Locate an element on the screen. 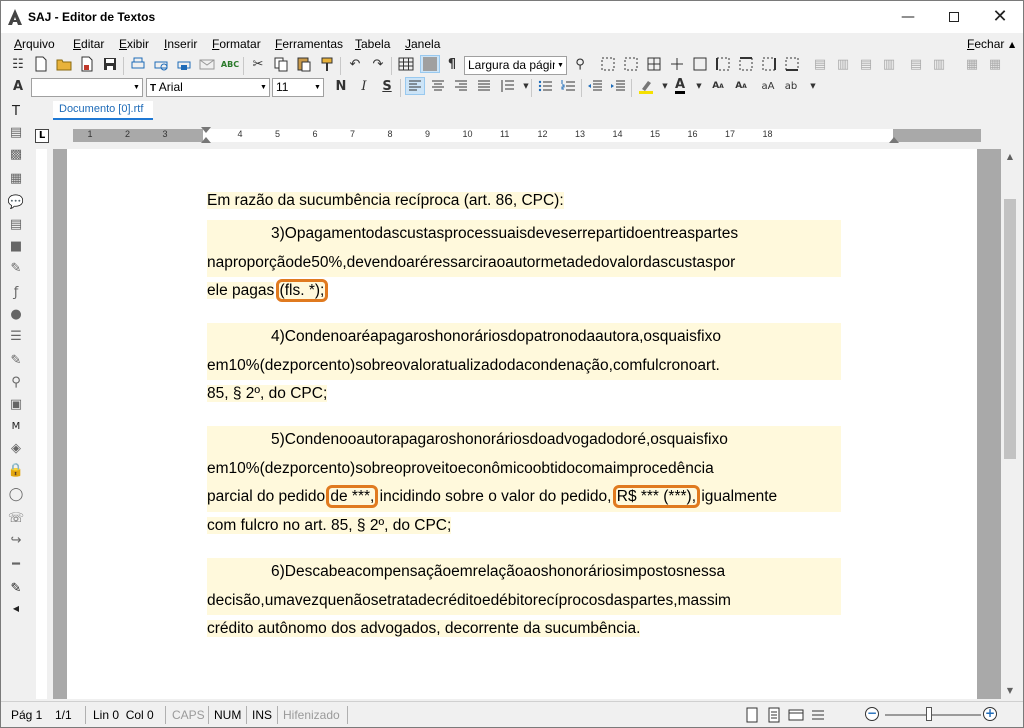  draft-view-icon is located at coordinates (774, 715).